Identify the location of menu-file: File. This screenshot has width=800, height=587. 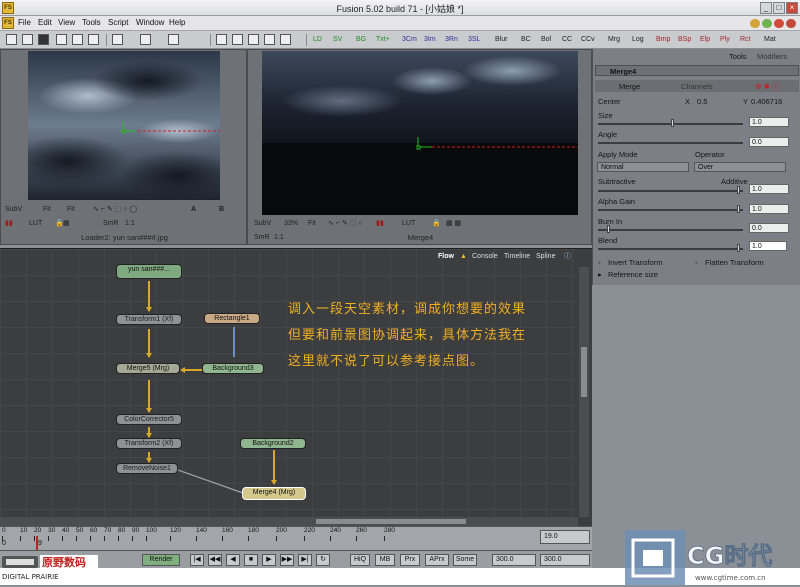
(24, 22).